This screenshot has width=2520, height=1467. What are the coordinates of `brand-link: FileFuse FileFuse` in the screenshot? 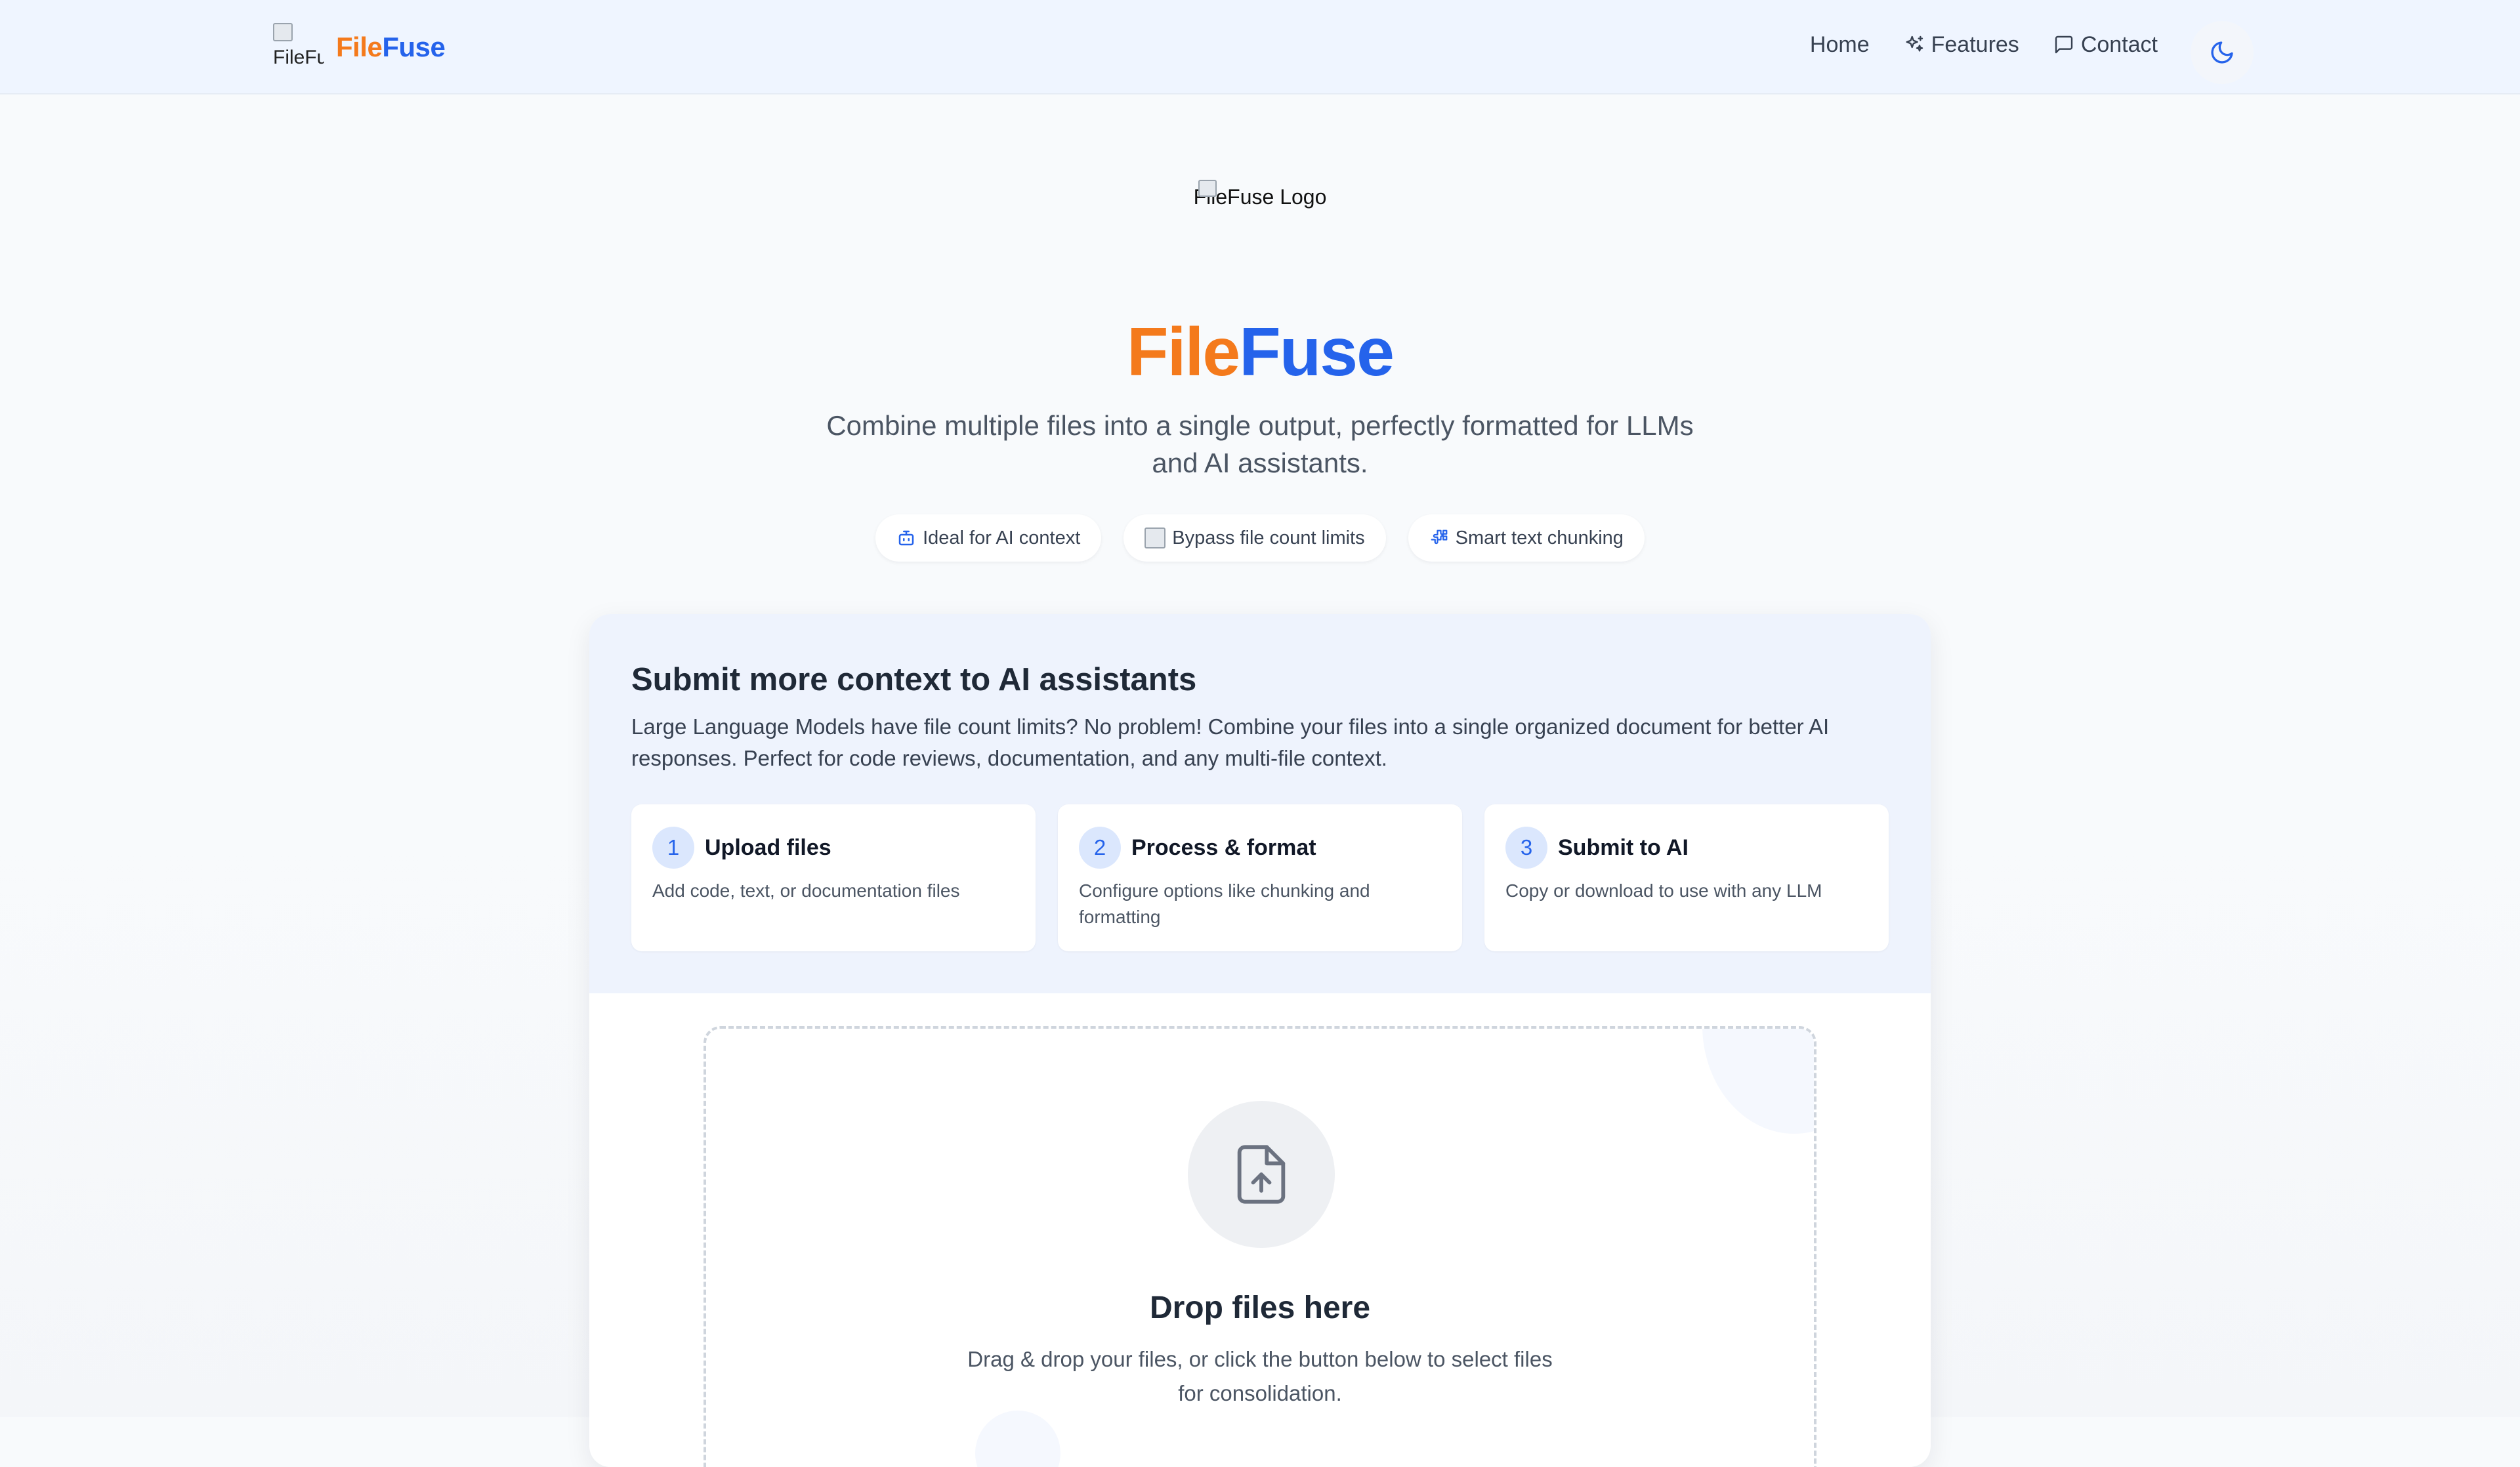 It's located at (359, 47).